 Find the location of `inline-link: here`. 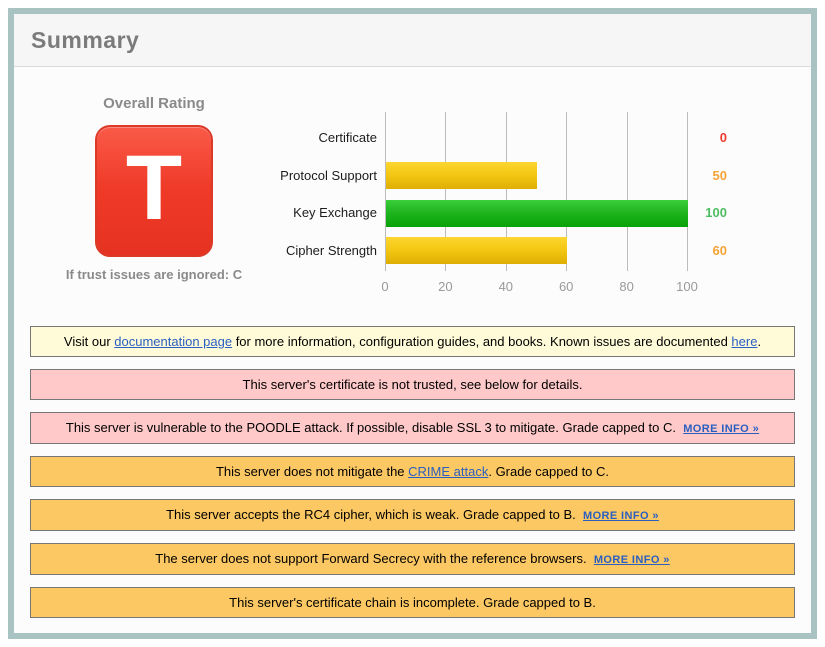

inline-link: here is located at coordinates (744, 341).